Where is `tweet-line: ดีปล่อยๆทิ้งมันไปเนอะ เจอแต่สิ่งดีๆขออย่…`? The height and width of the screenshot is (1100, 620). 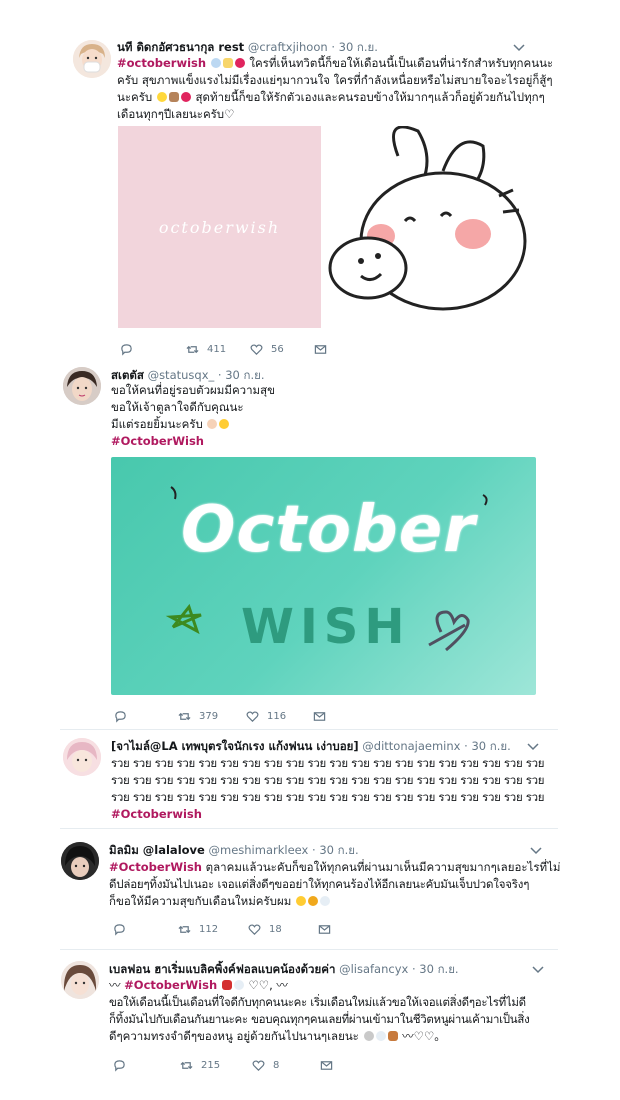 tweet-line: ดีปล่อยๆทิ้งมันไปเนอะ เจอแต่สิ่งดีๆขออย่… is located at coordinates (319, 884).